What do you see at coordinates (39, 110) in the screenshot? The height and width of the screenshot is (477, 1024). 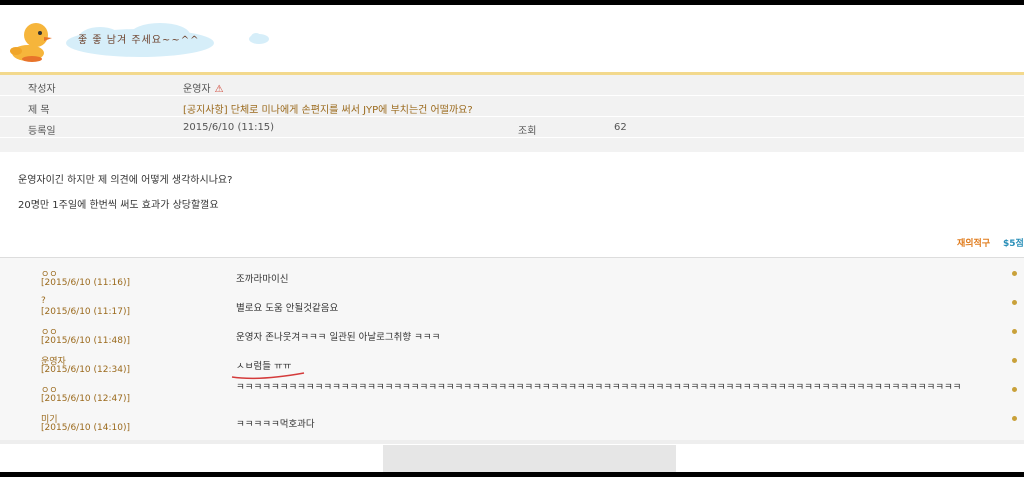 I see `title-label: 제 목` at bounding box center [39, 110].